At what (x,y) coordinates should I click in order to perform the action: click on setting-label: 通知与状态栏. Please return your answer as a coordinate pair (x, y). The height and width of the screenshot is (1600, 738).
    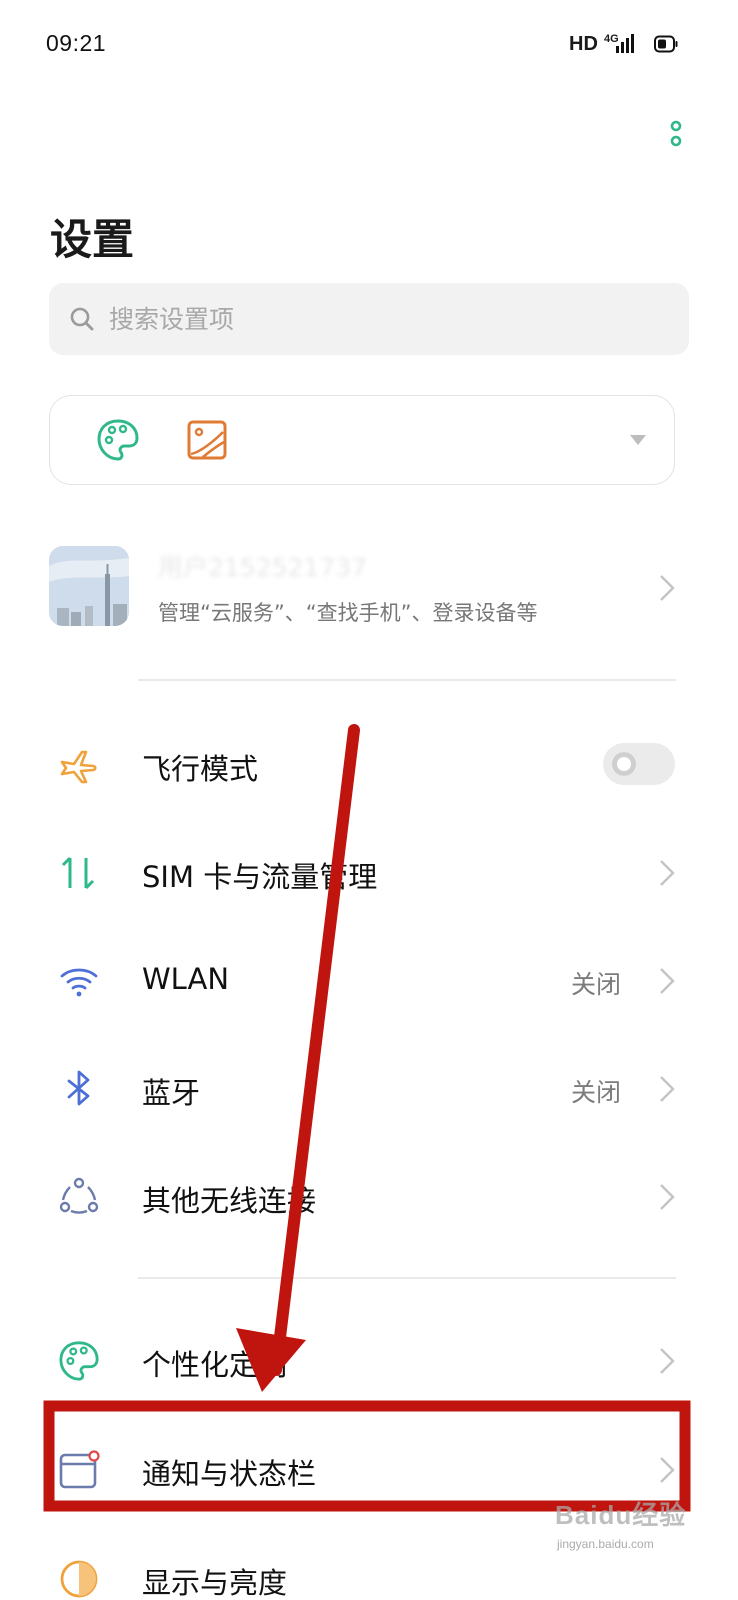
    Looking at the image, I should click on (229, 1474).